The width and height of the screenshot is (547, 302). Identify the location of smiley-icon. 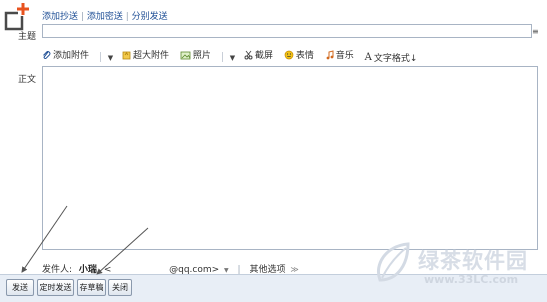
(289, 54).